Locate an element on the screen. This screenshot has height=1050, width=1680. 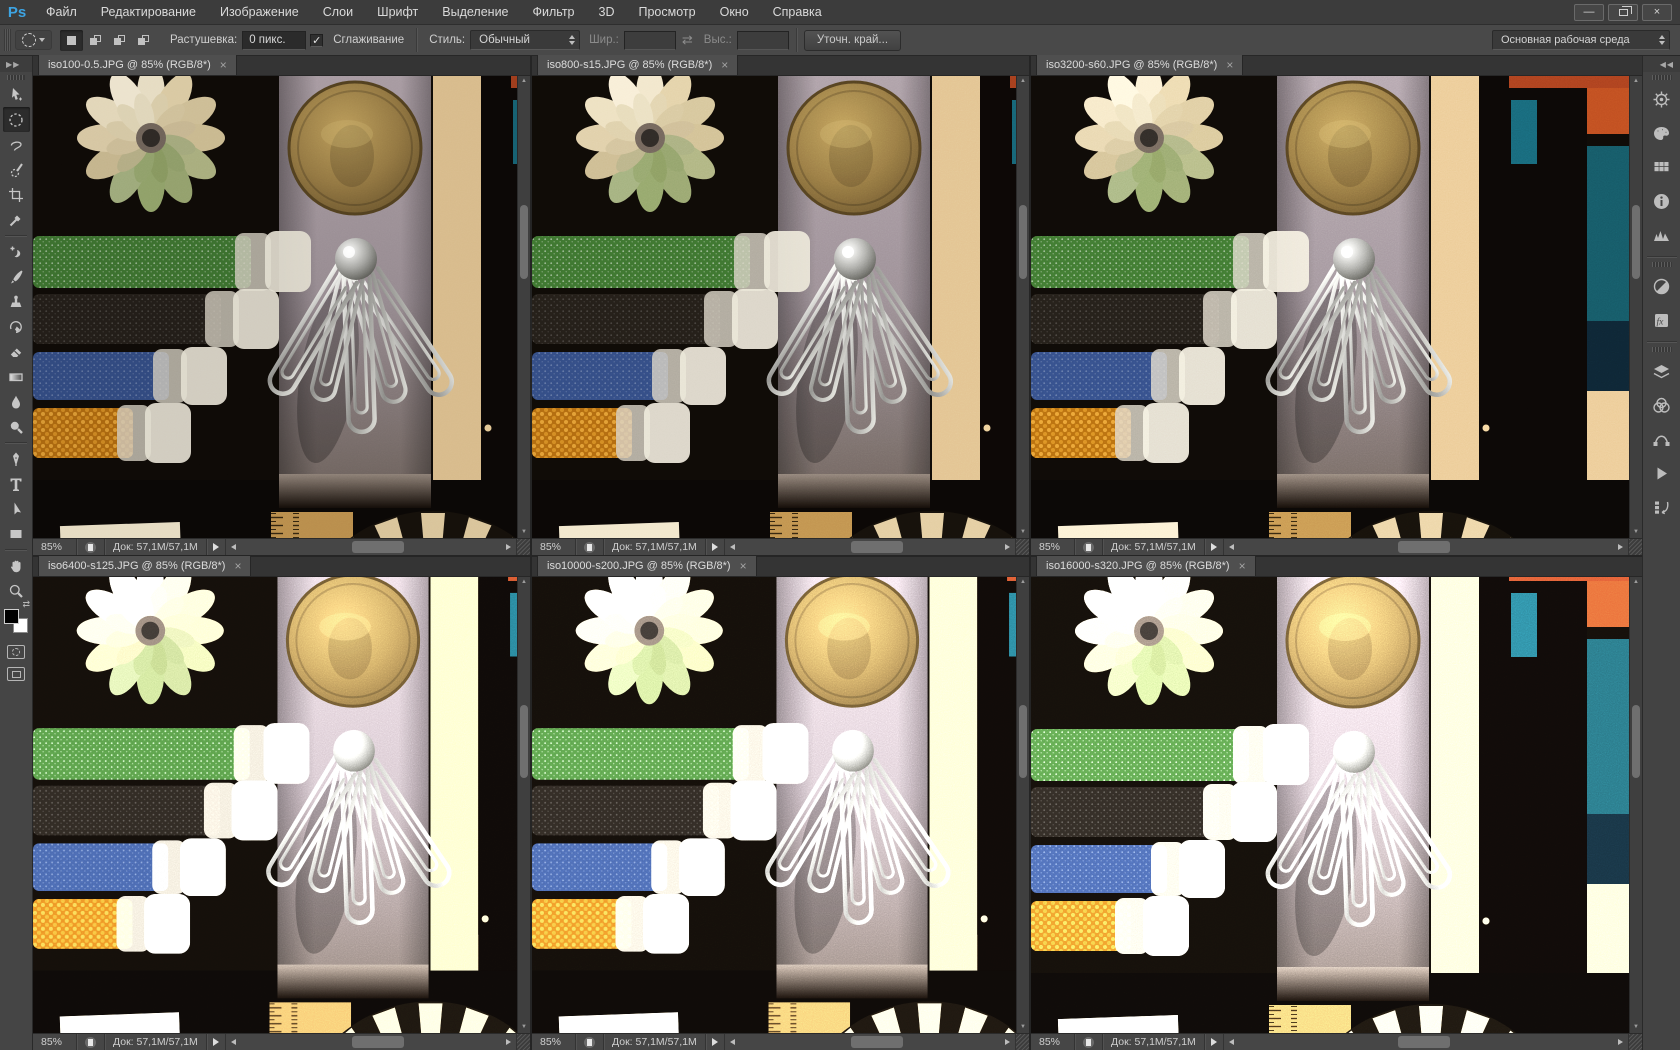
menu-view: Просмотр is located at coordinates (667, 12).